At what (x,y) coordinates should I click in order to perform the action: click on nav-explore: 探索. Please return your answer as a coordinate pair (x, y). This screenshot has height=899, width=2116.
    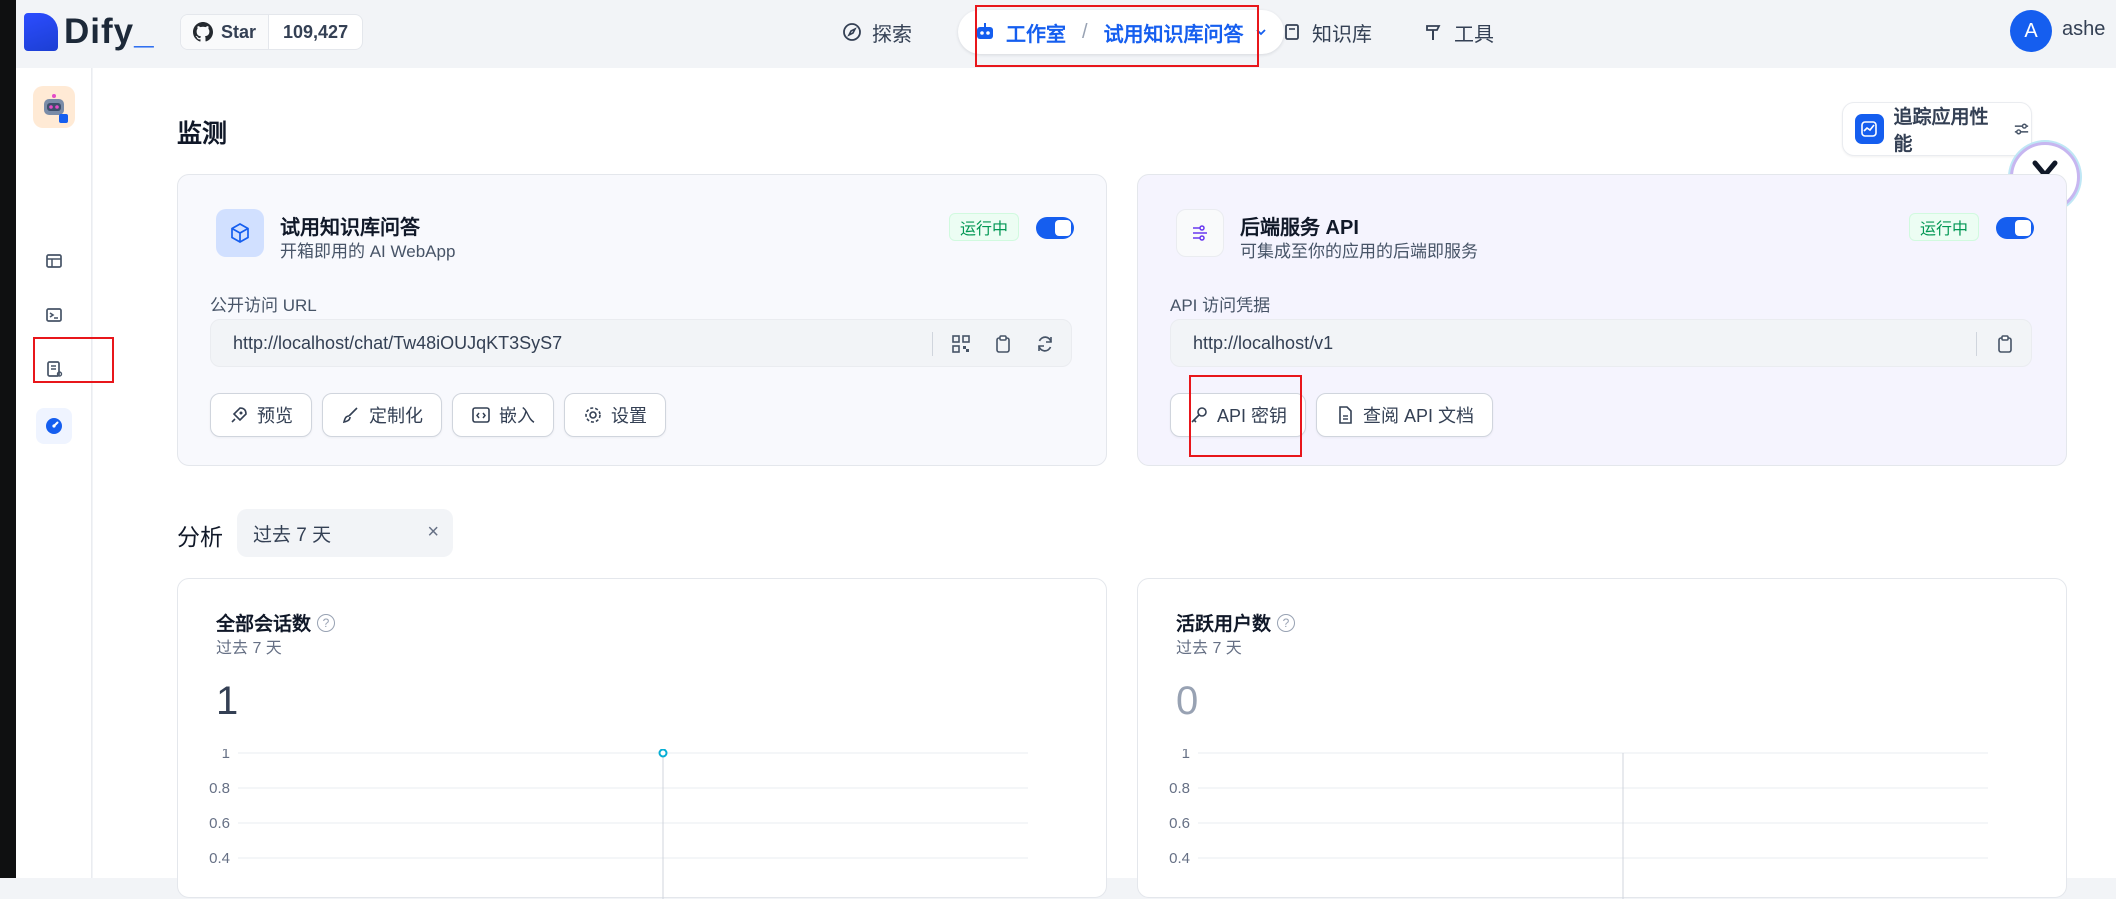
    Looking at the image, I should click on (877, 32).